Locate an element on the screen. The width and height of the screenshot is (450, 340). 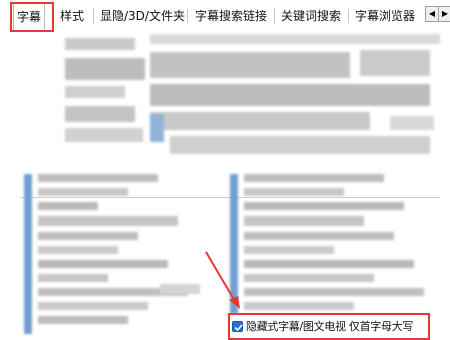
option-checkbox is located at coordinates (237, 326).